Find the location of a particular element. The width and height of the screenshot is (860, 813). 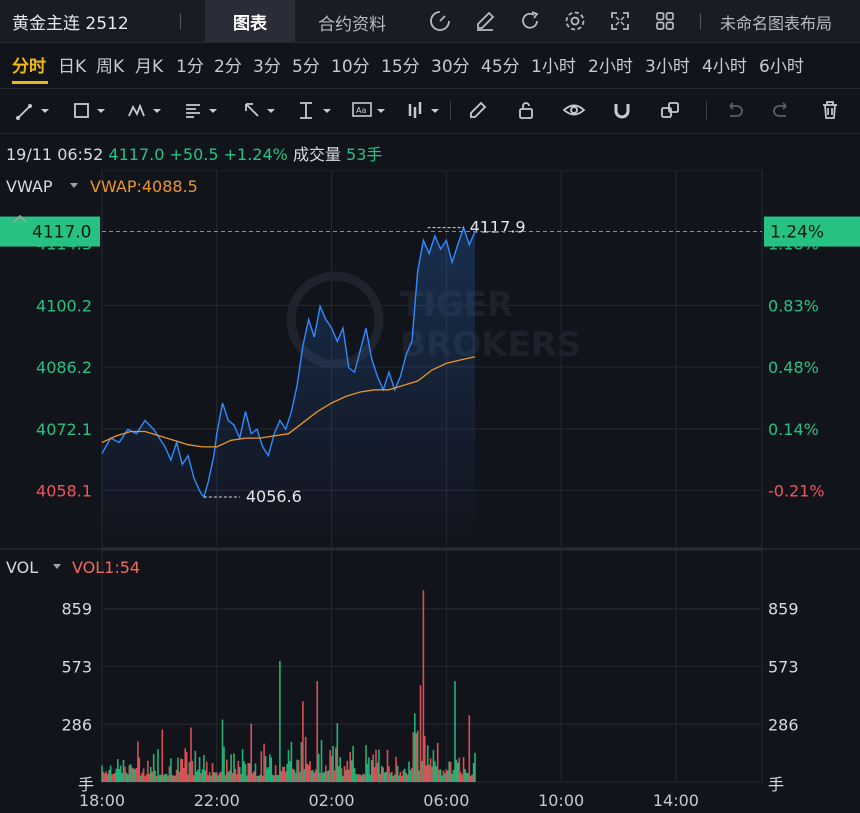

divider is located at coordinates (180, 21).